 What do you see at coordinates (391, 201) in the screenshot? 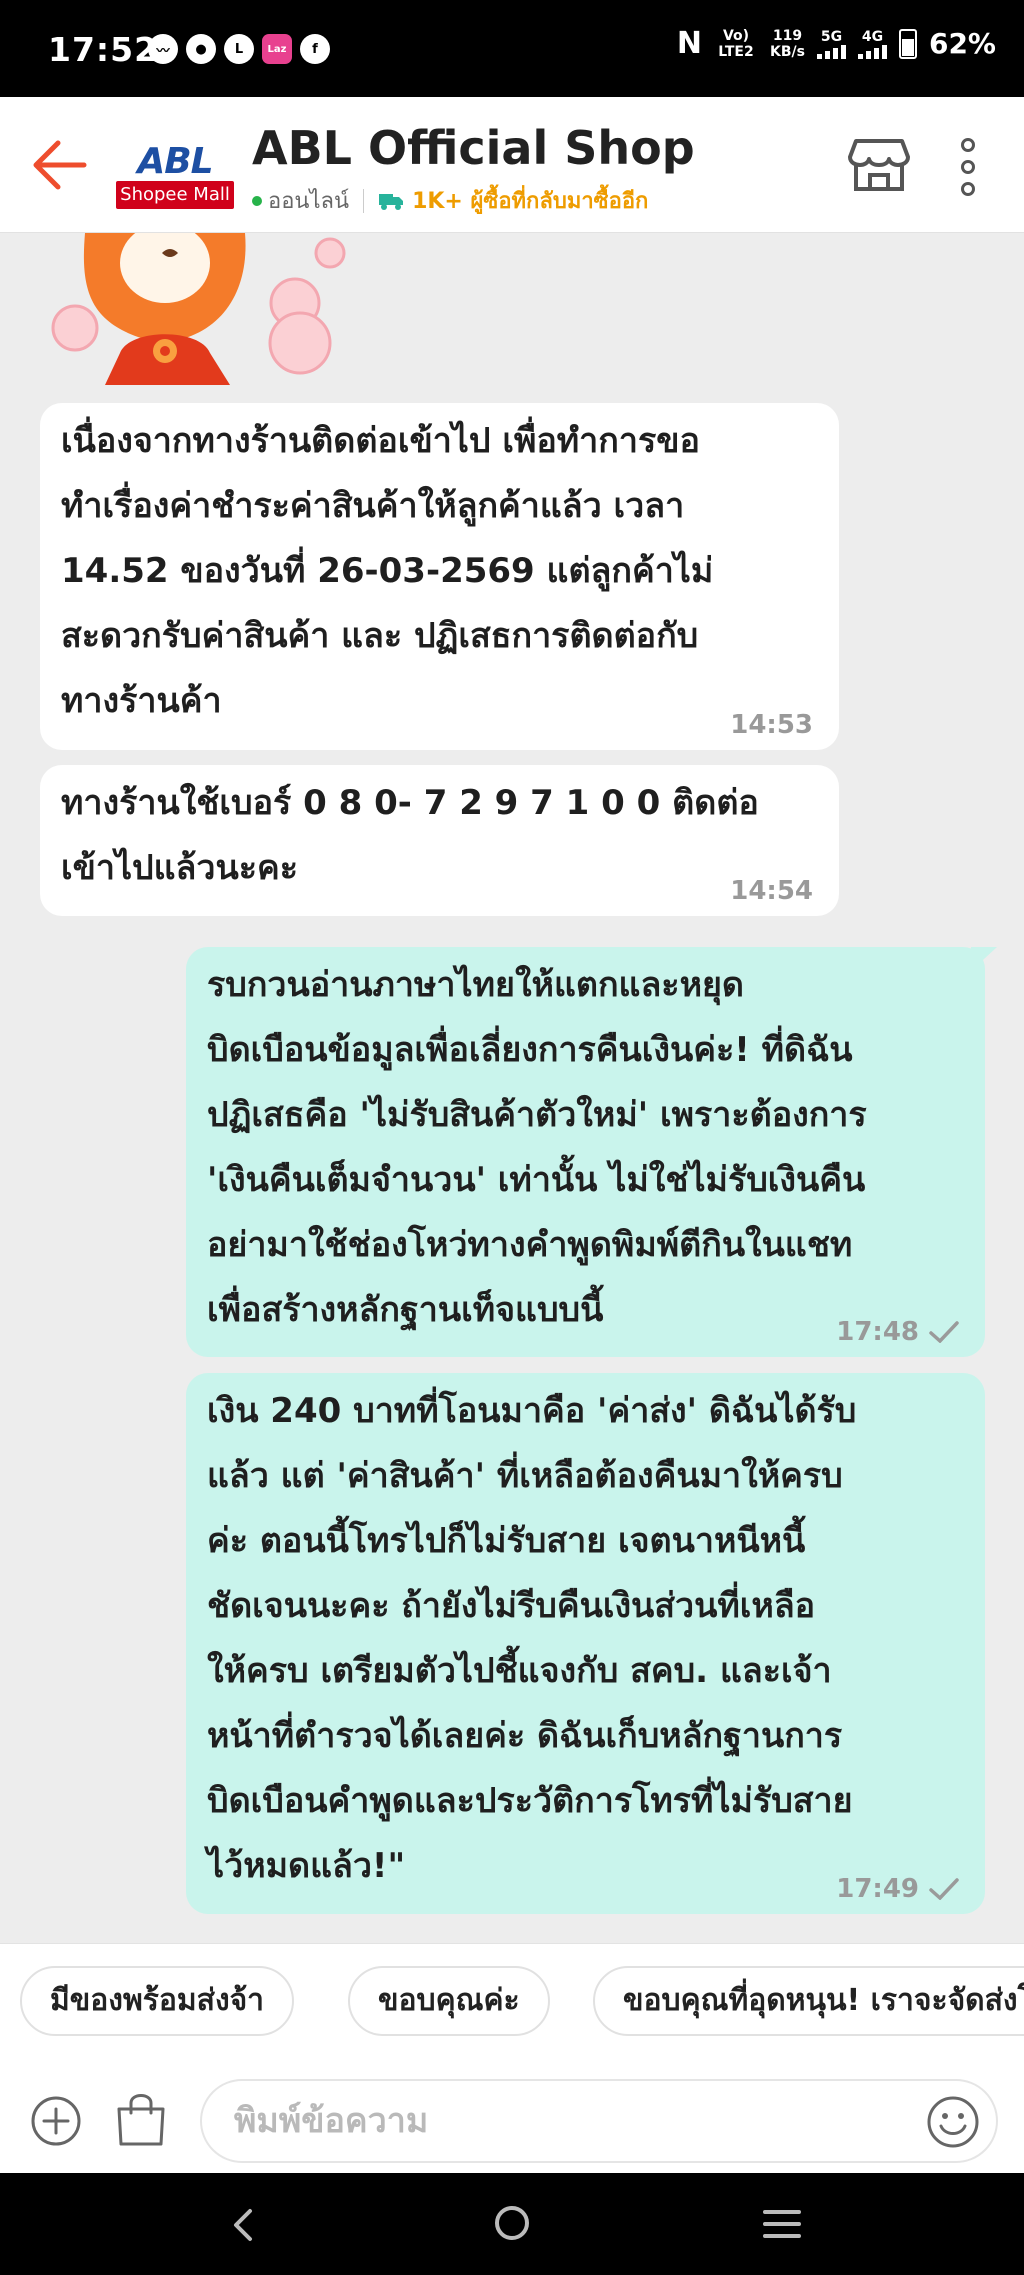
I see `truck-icon` at bounding box center [391, 201].